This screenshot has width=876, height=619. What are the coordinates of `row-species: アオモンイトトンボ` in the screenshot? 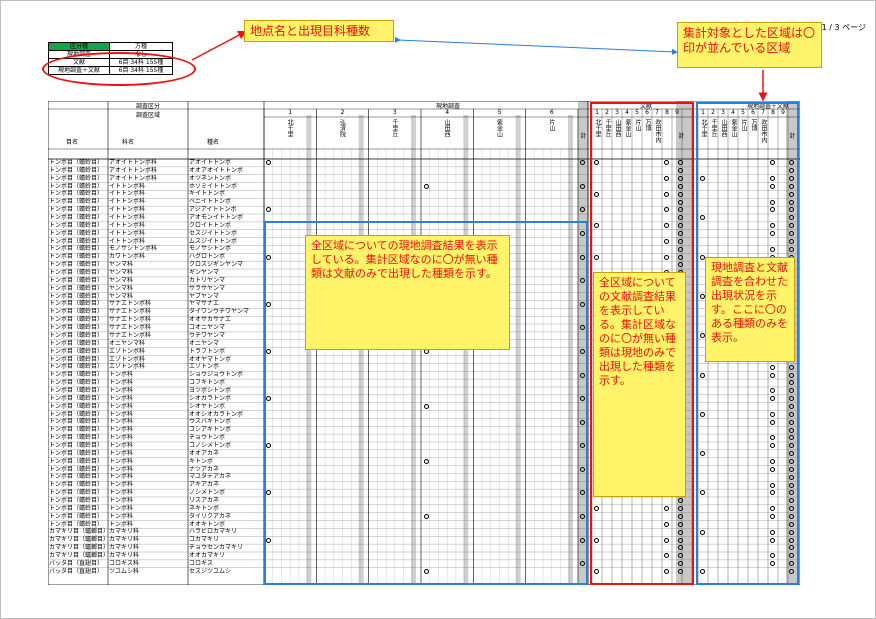 It's located at (216, 218).